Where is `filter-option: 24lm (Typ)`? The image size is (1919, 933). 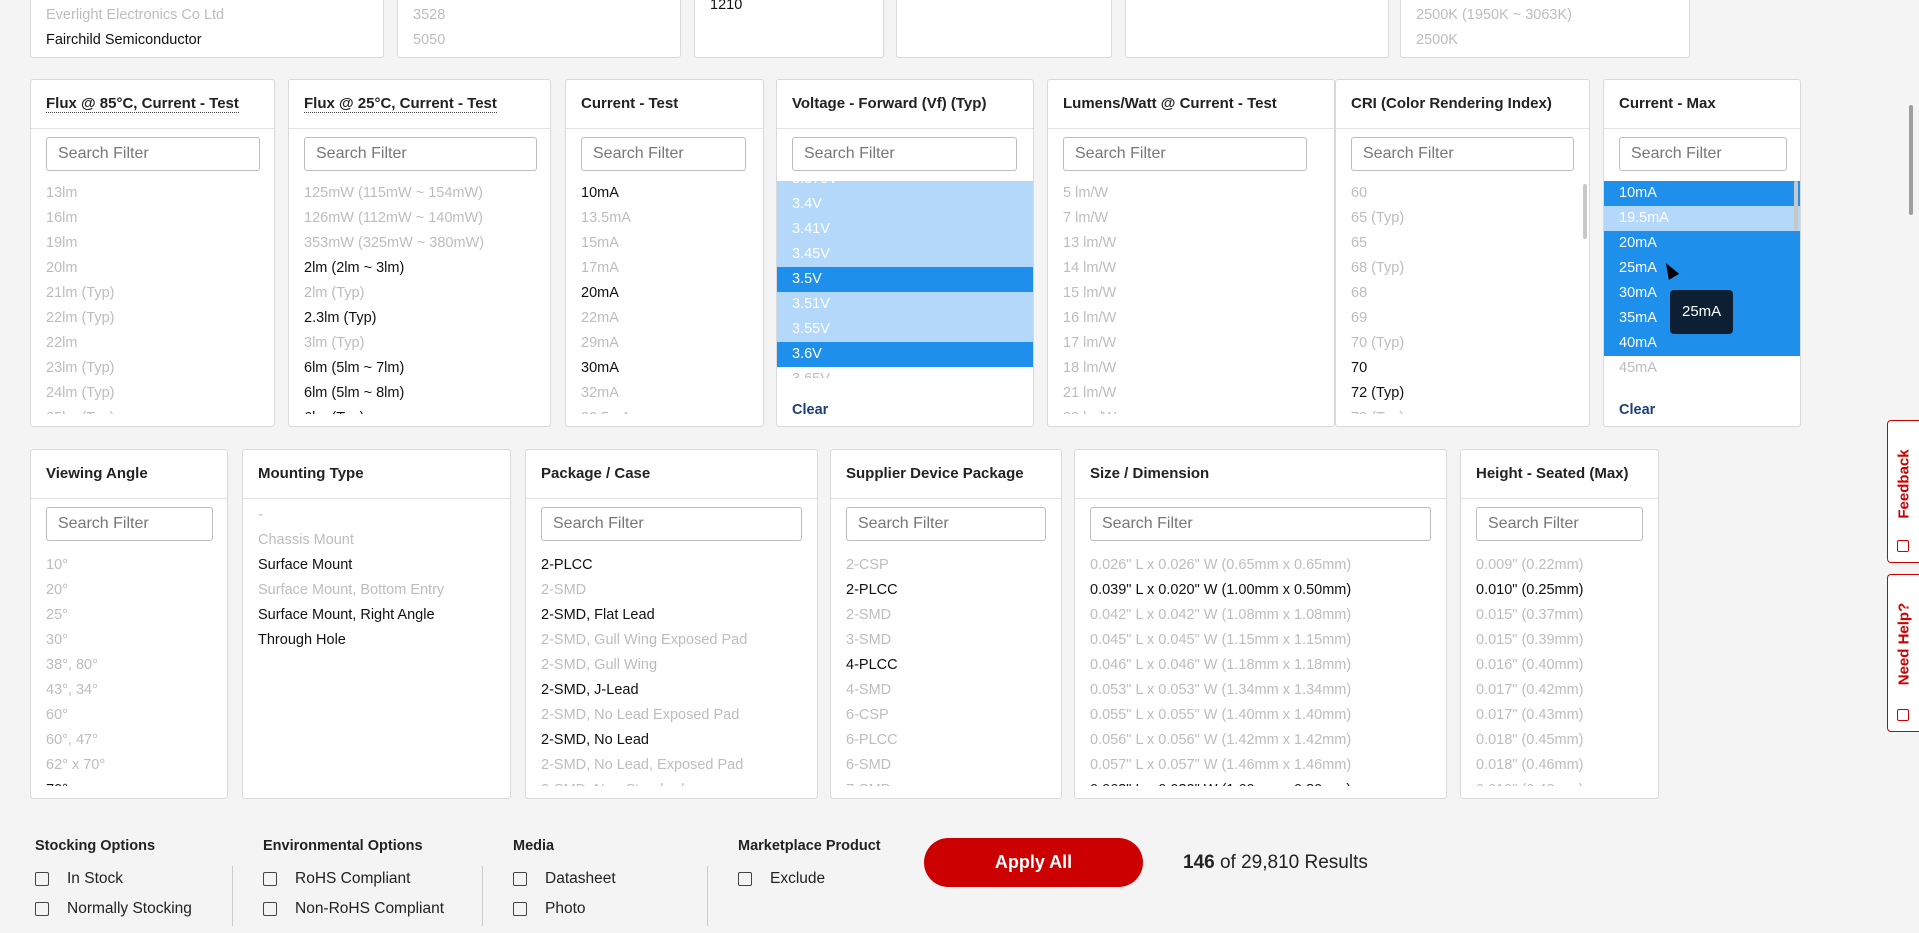
filter-option: 24lm (Typ) is located at coordinates (152, 393).